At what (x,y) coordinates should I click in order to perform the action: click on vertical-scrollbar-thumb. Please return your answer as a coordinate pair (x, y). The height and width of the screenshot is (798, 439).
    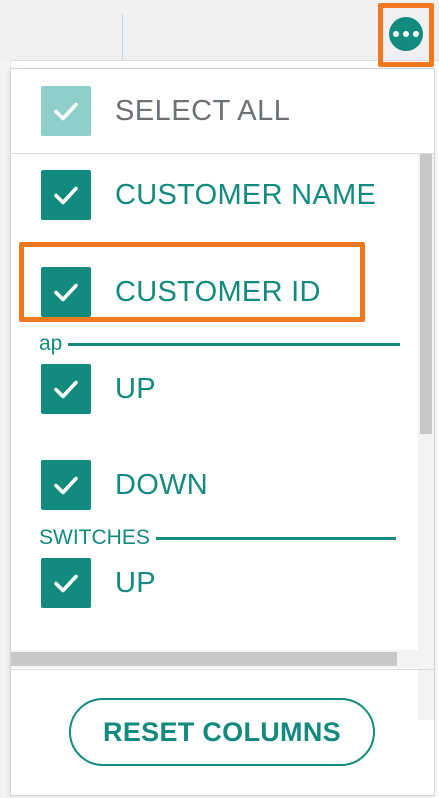
    Looking at the image, I should click on (426, 294).